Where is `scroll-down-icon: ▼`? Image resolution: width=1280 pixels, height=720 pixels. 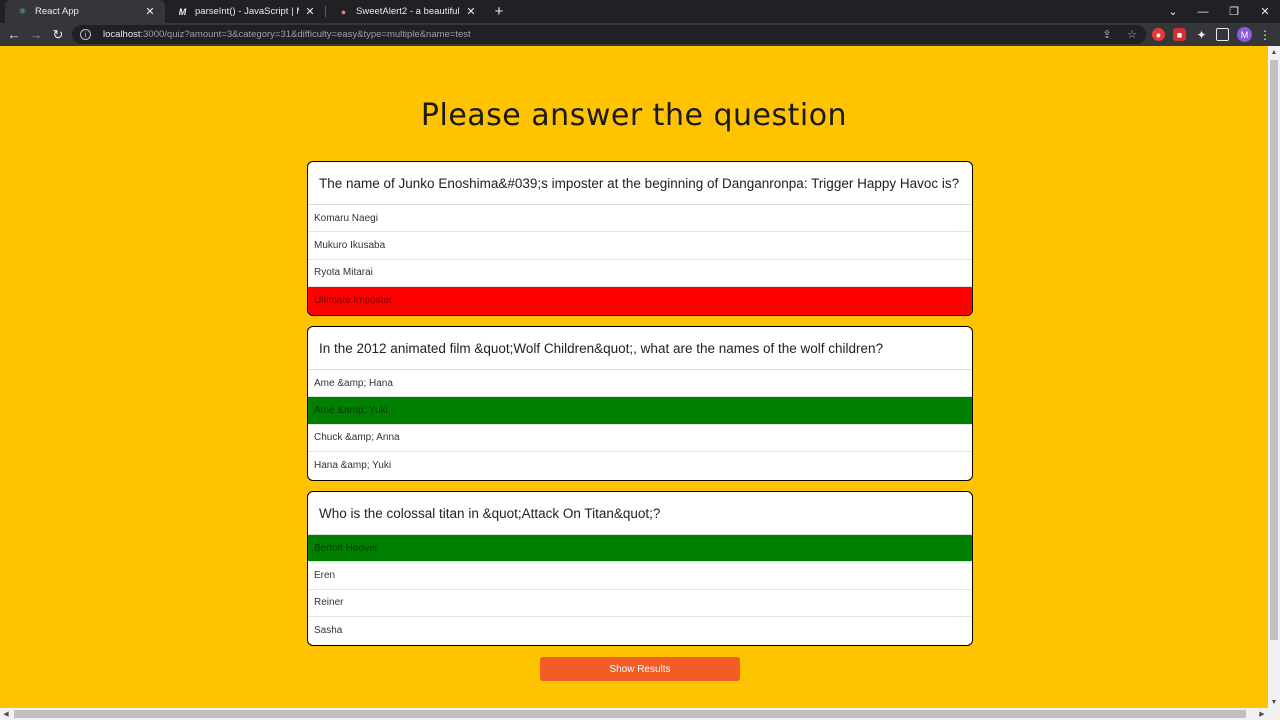
scroll-down-icon: ▼ is located at coordinates (1274, 702).